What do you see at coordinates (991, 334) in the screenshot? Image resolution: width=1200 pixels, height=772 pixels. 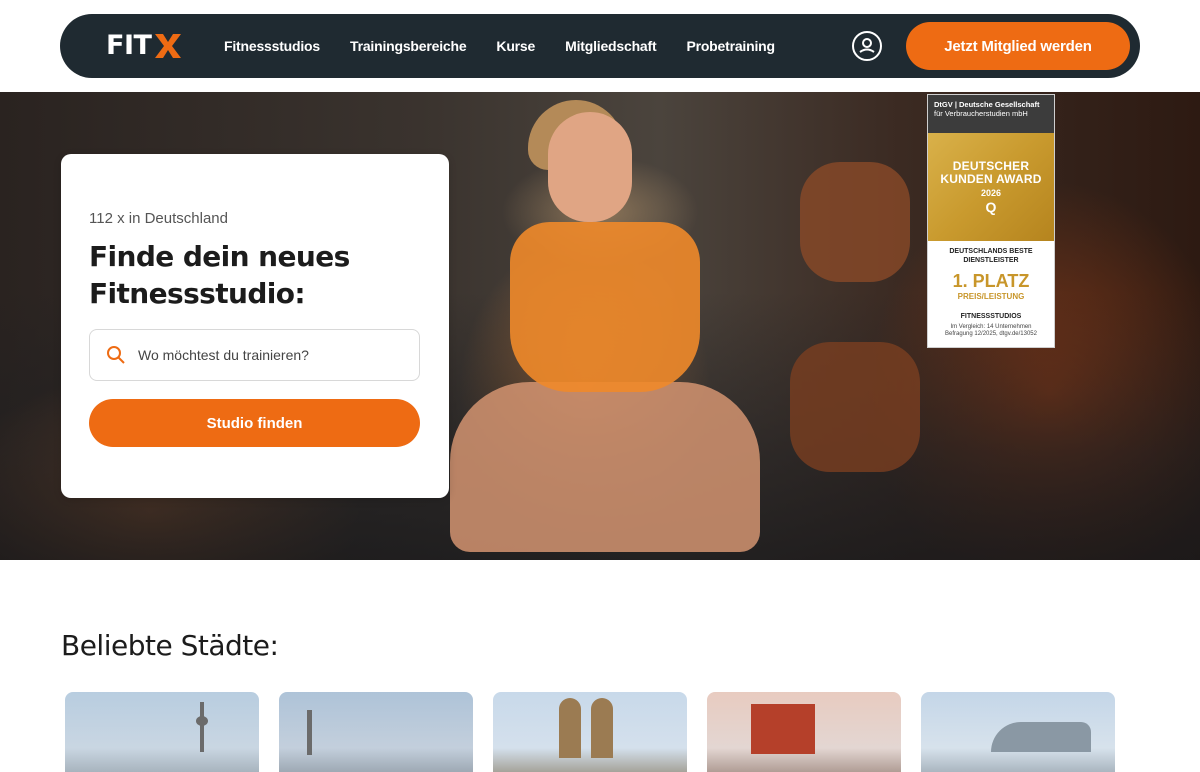 I see `award-fine-2: Befragung 12/2025, dtgv.de/13052` at bounding box center [991, 334].